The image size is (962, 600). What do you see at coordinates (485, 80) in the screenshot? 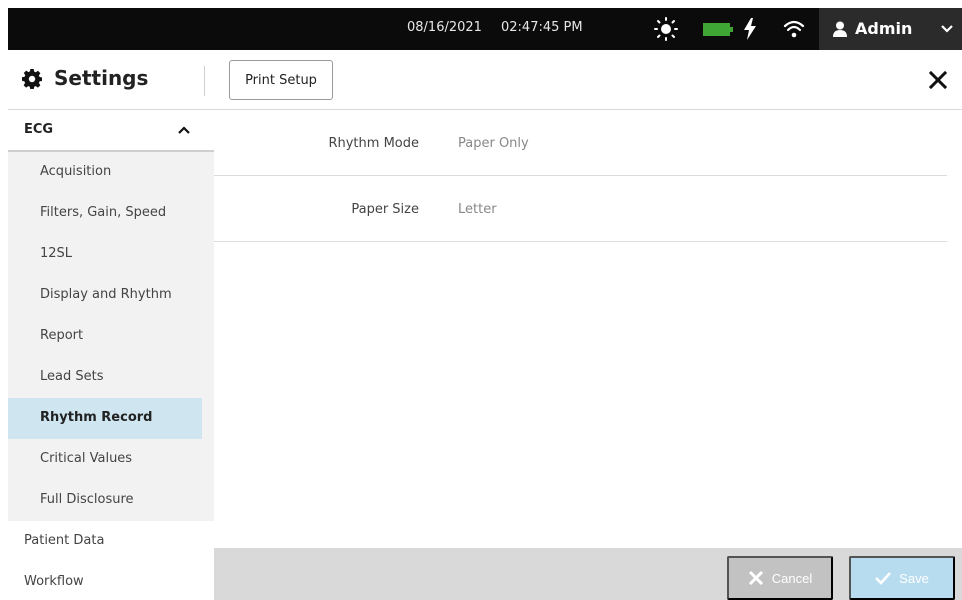
I see `settings-header: Settings Print Setup` at bounding box center [485, 80].